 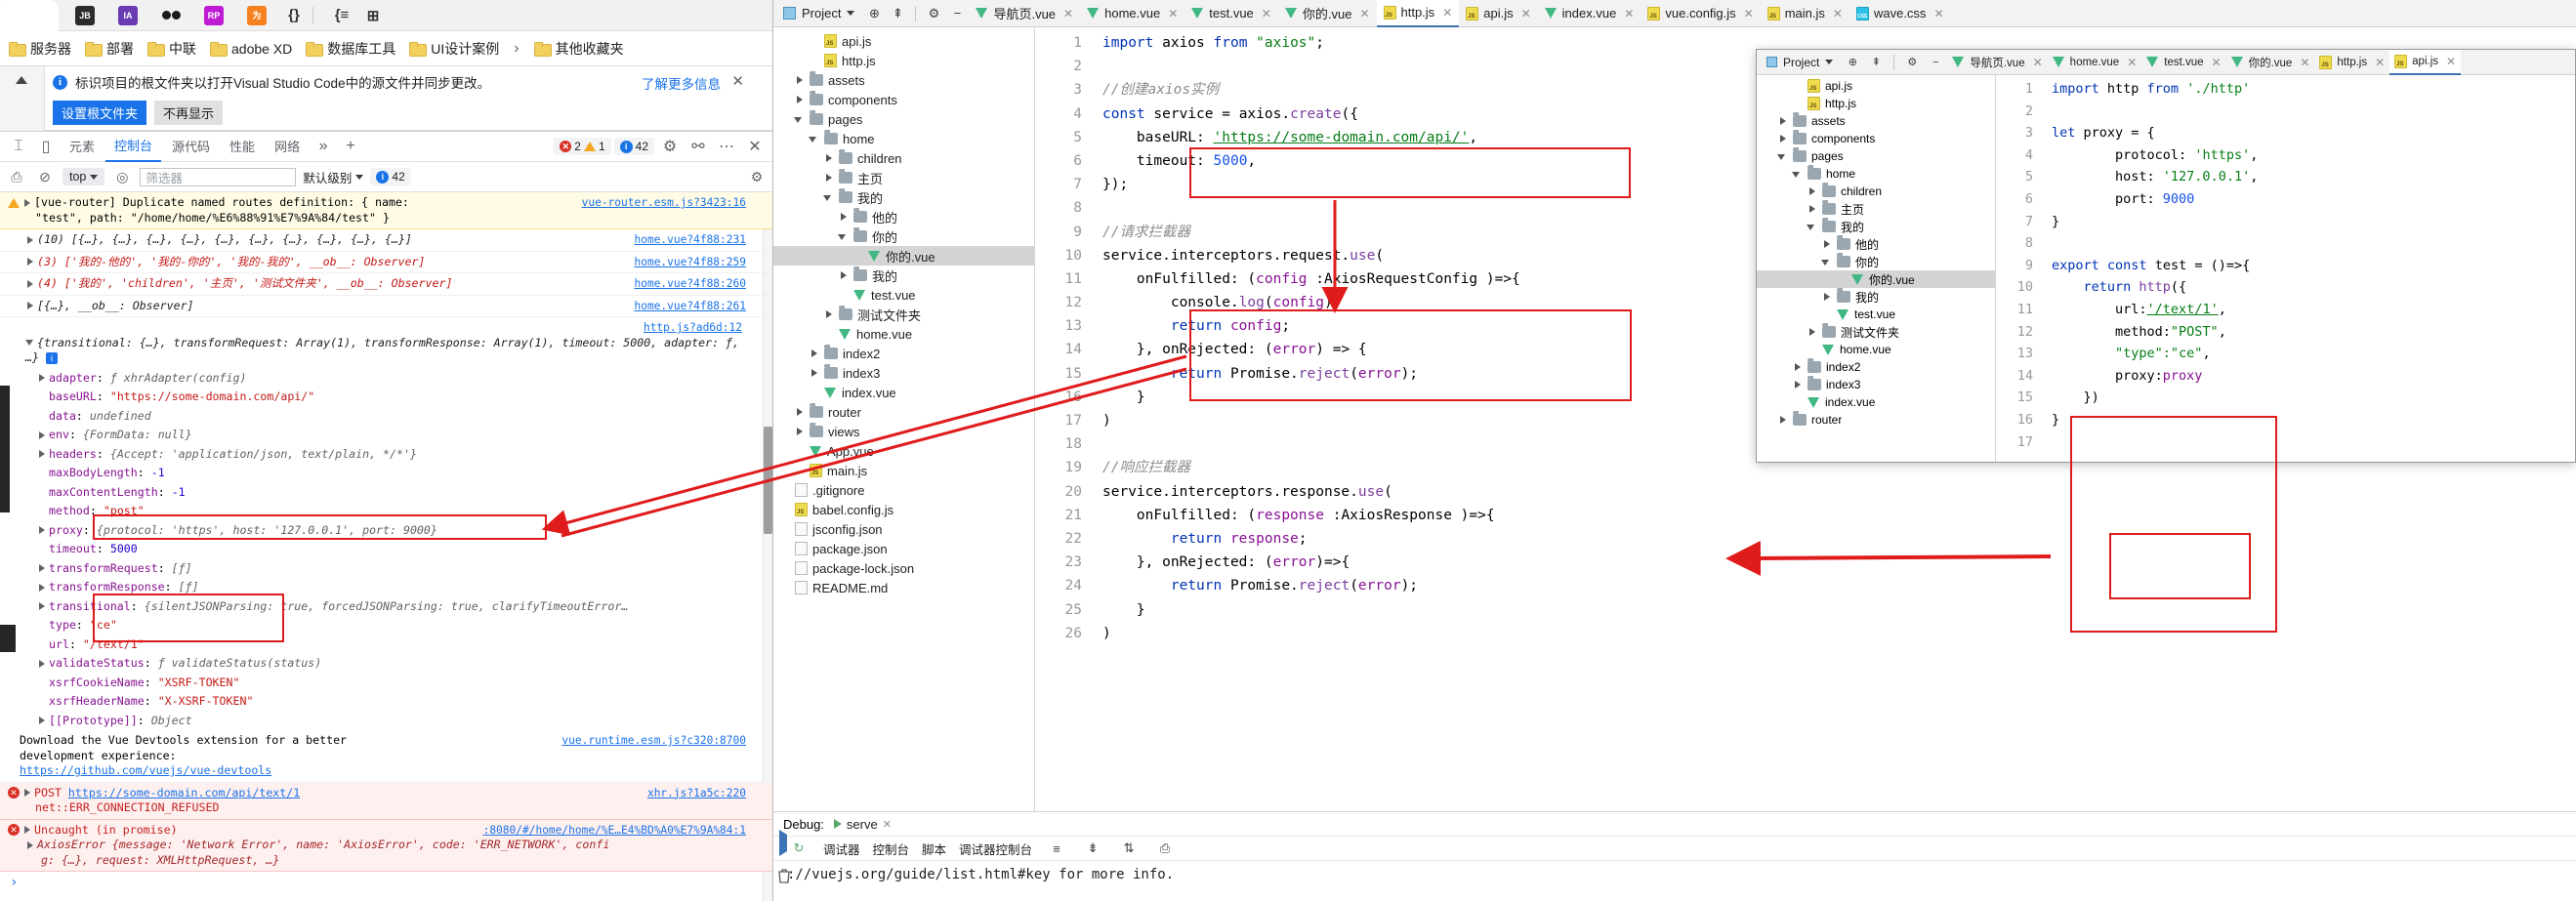 What do you see at coordinates (757, 176) in the screenshot?
I see `gear-icon: ⚙` at bounding box center [757, 176].